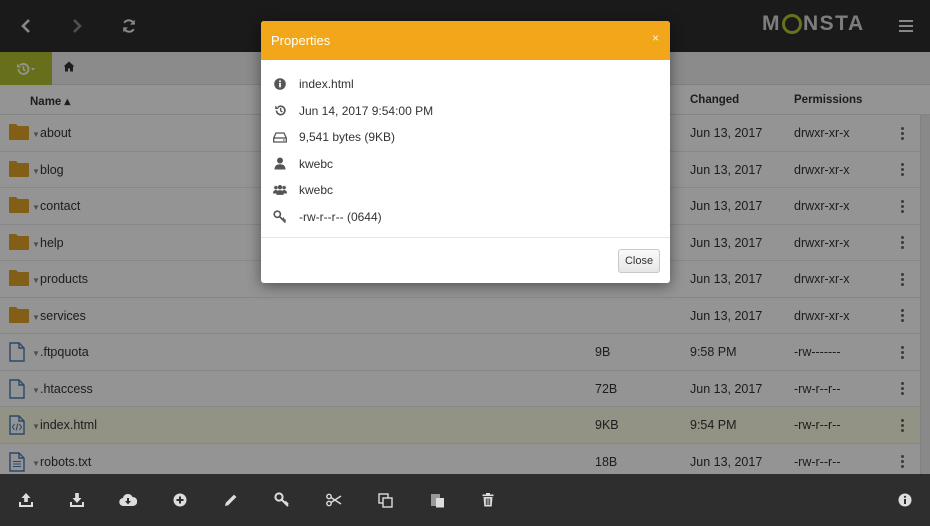 The image size is (930, 526). I want to click on pencil-icon, so click(231, 500).